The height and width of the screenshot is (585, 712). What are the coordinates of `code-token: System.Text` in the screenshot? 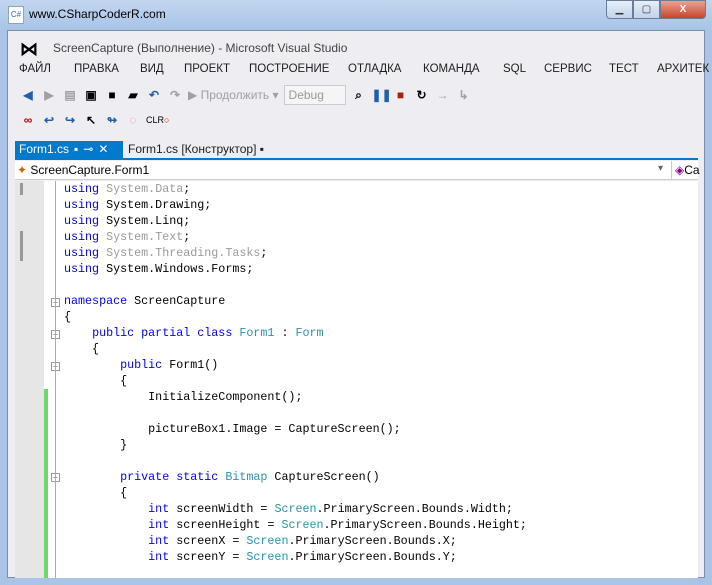 It's located at (145, 237).